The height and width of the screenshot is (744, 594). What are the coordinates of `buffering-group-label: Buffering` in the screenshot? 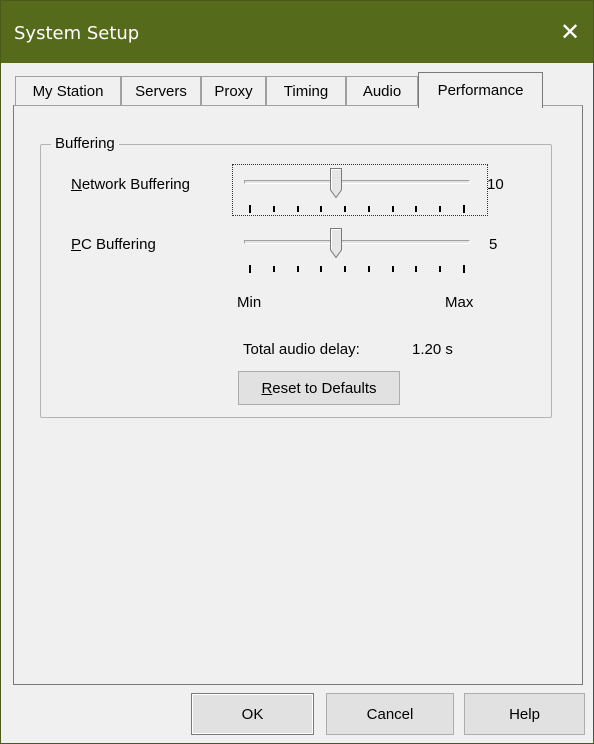 It's located at (85, 144).